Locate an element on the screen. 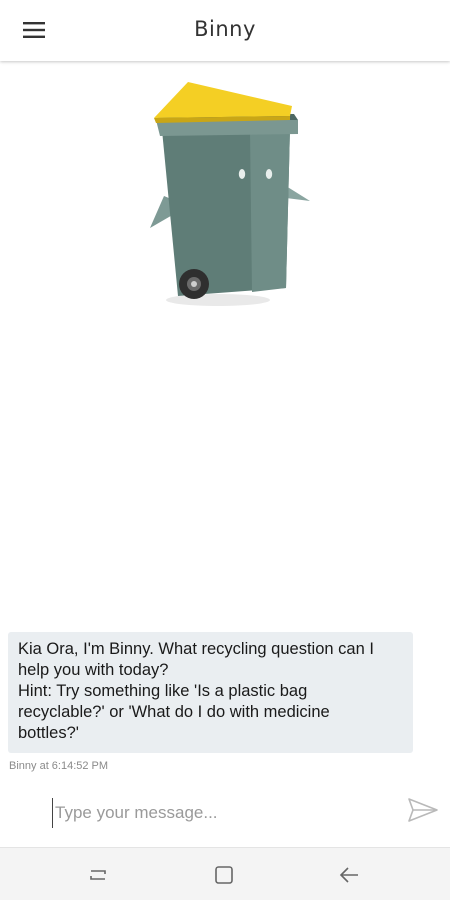  message-timestamp: Binny at 6:14:52 PM is located at coordinates (59, 766).